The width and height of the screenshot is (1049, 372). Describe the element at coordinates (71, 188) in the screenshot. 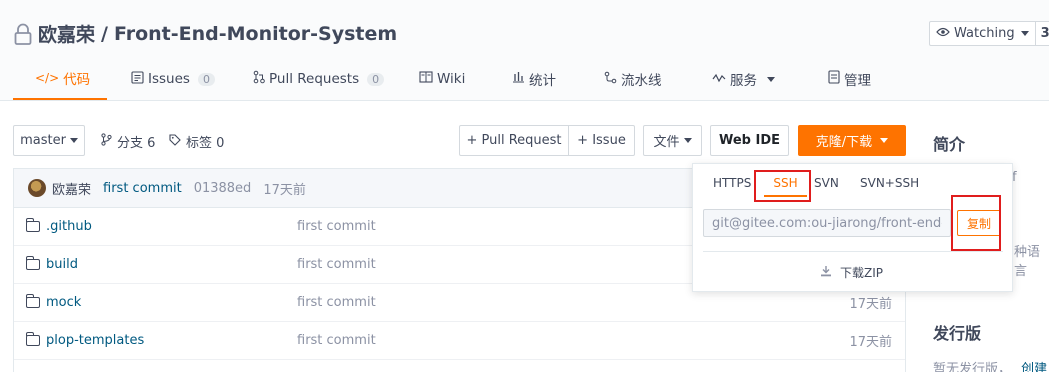

I see `commit-author: 欧嘉荣` at that location.